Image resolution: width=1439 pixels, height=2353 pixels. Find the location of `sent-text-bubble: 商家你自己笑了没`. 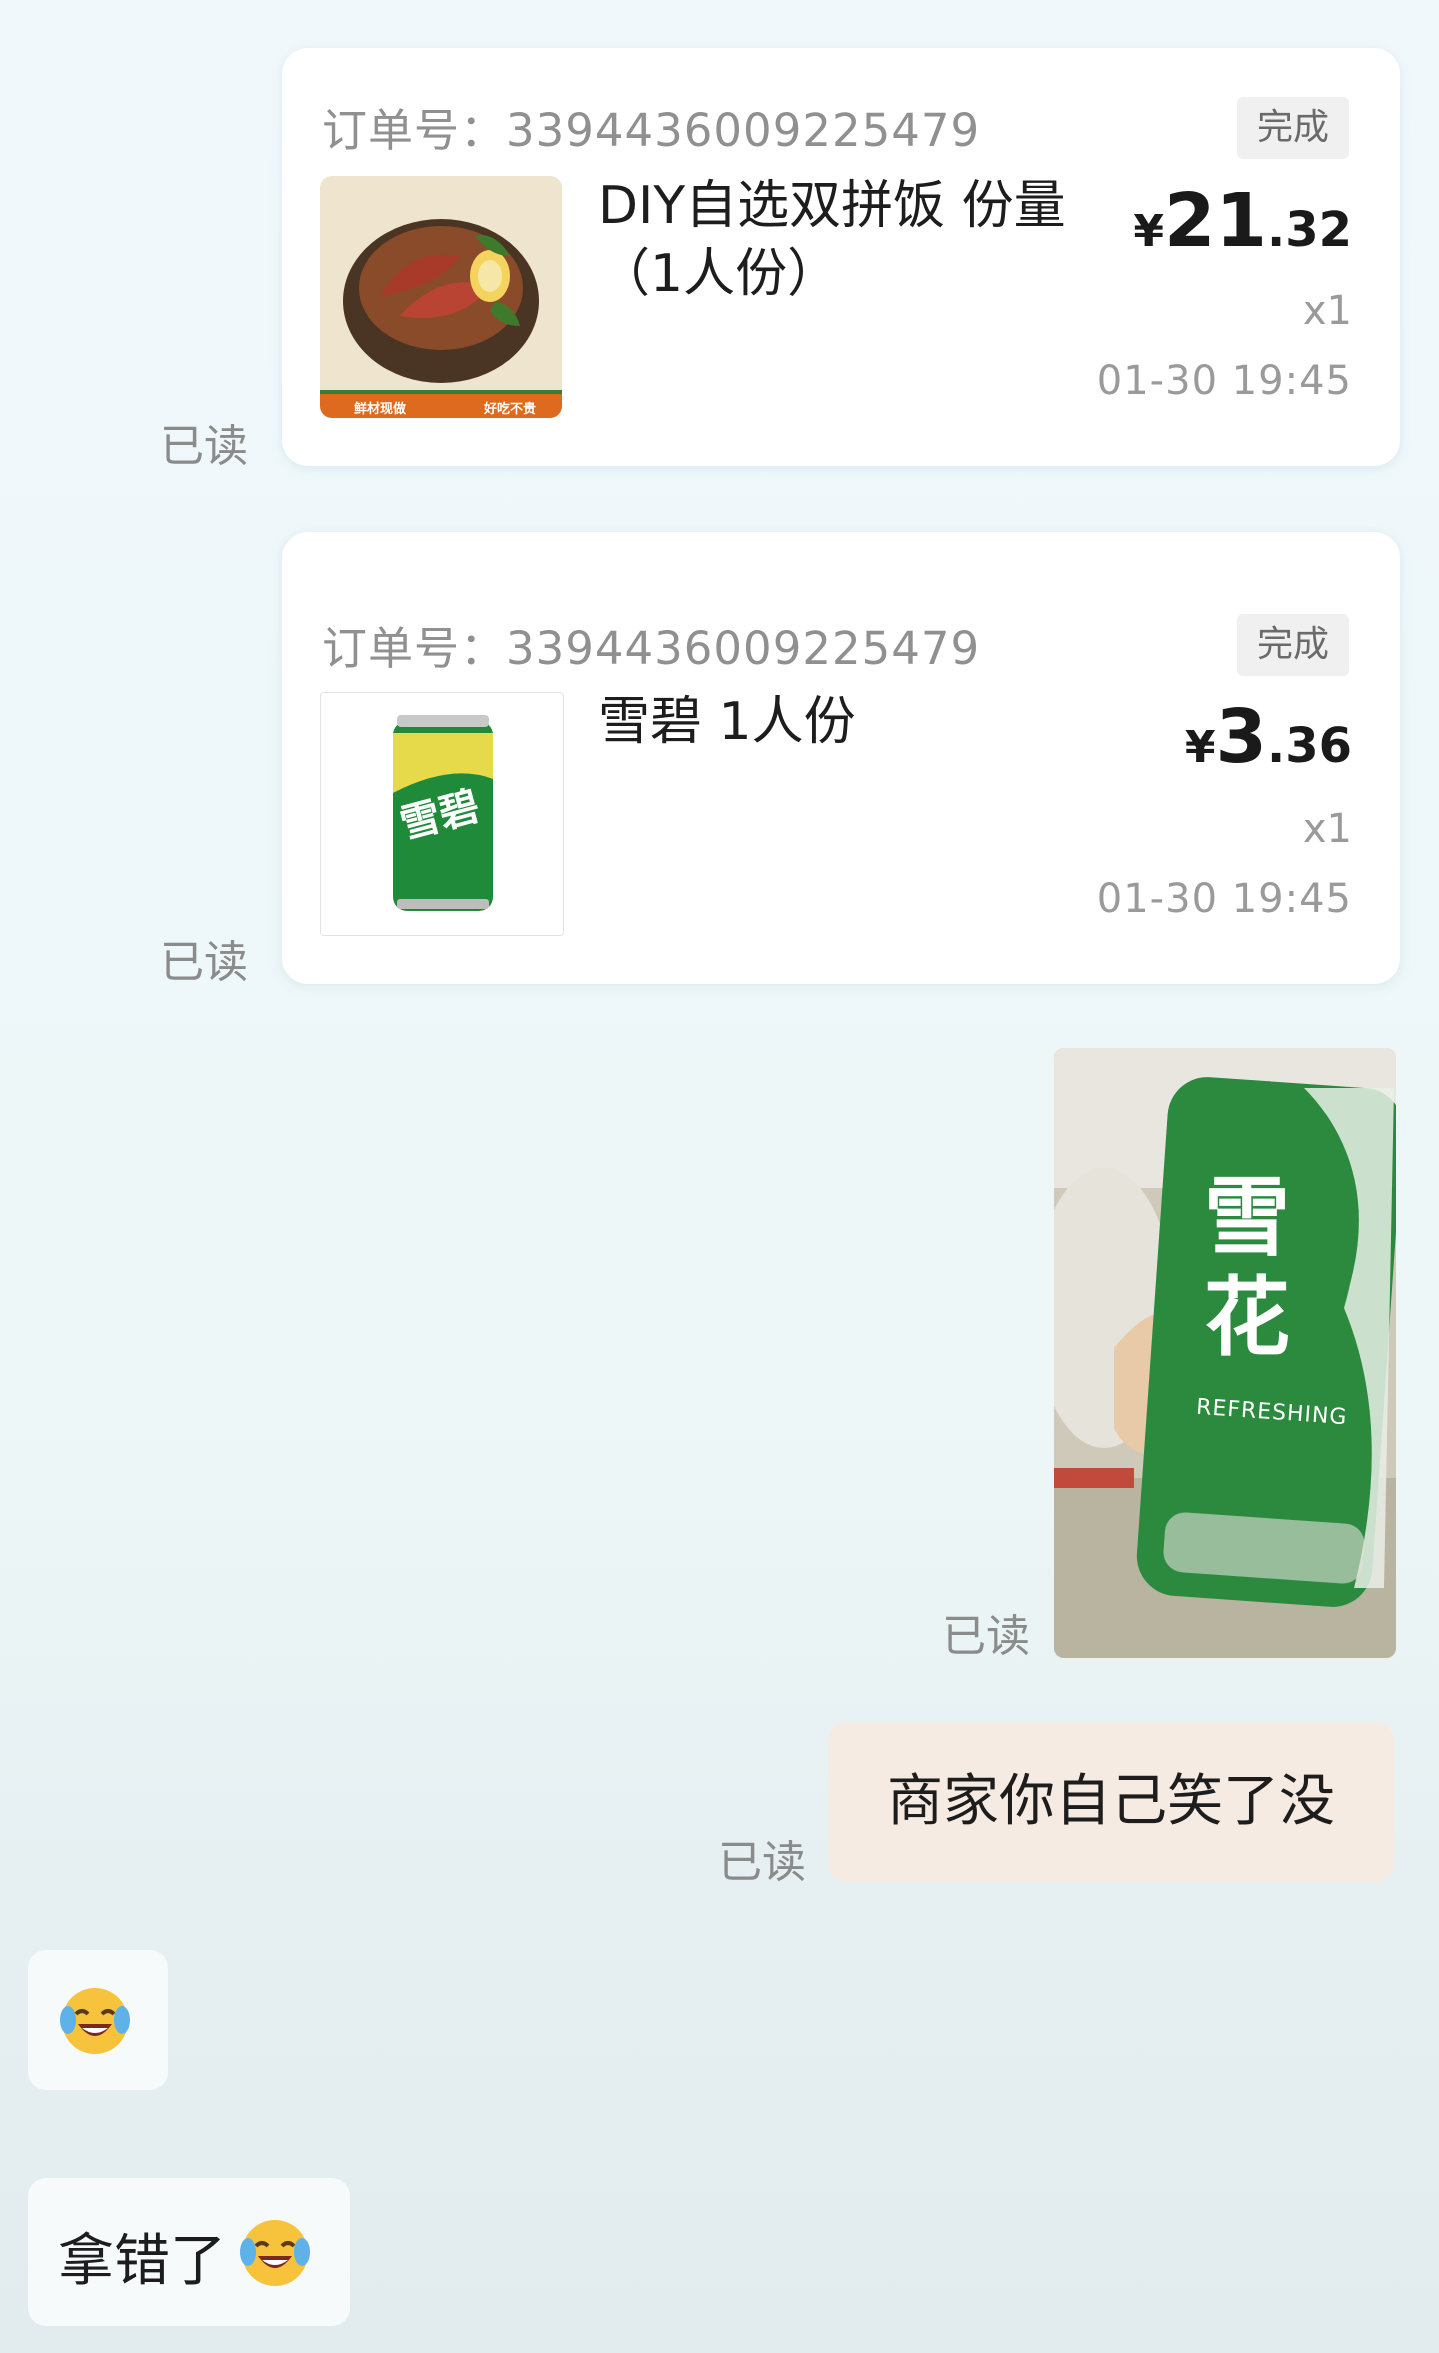

sent-text-bubble: 商家你自己笑了没 is located at coordinates (1111, 1802).